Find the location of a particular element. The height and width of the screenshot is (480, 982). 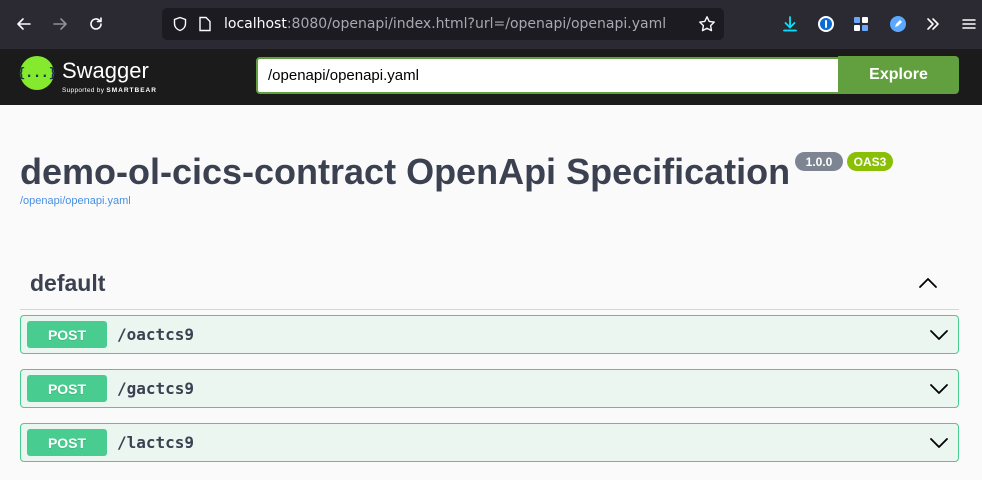

password-manager-extension is located at coordinates (826, 24).